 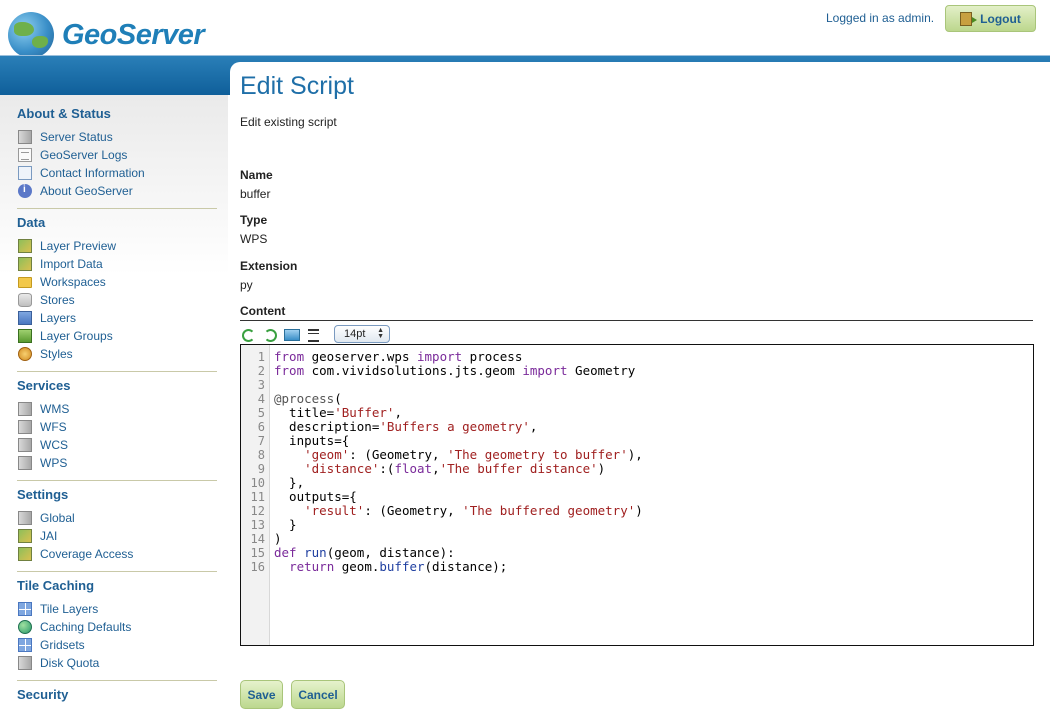 I want to click on logout-button: Logout, so click(x=990, y=18).